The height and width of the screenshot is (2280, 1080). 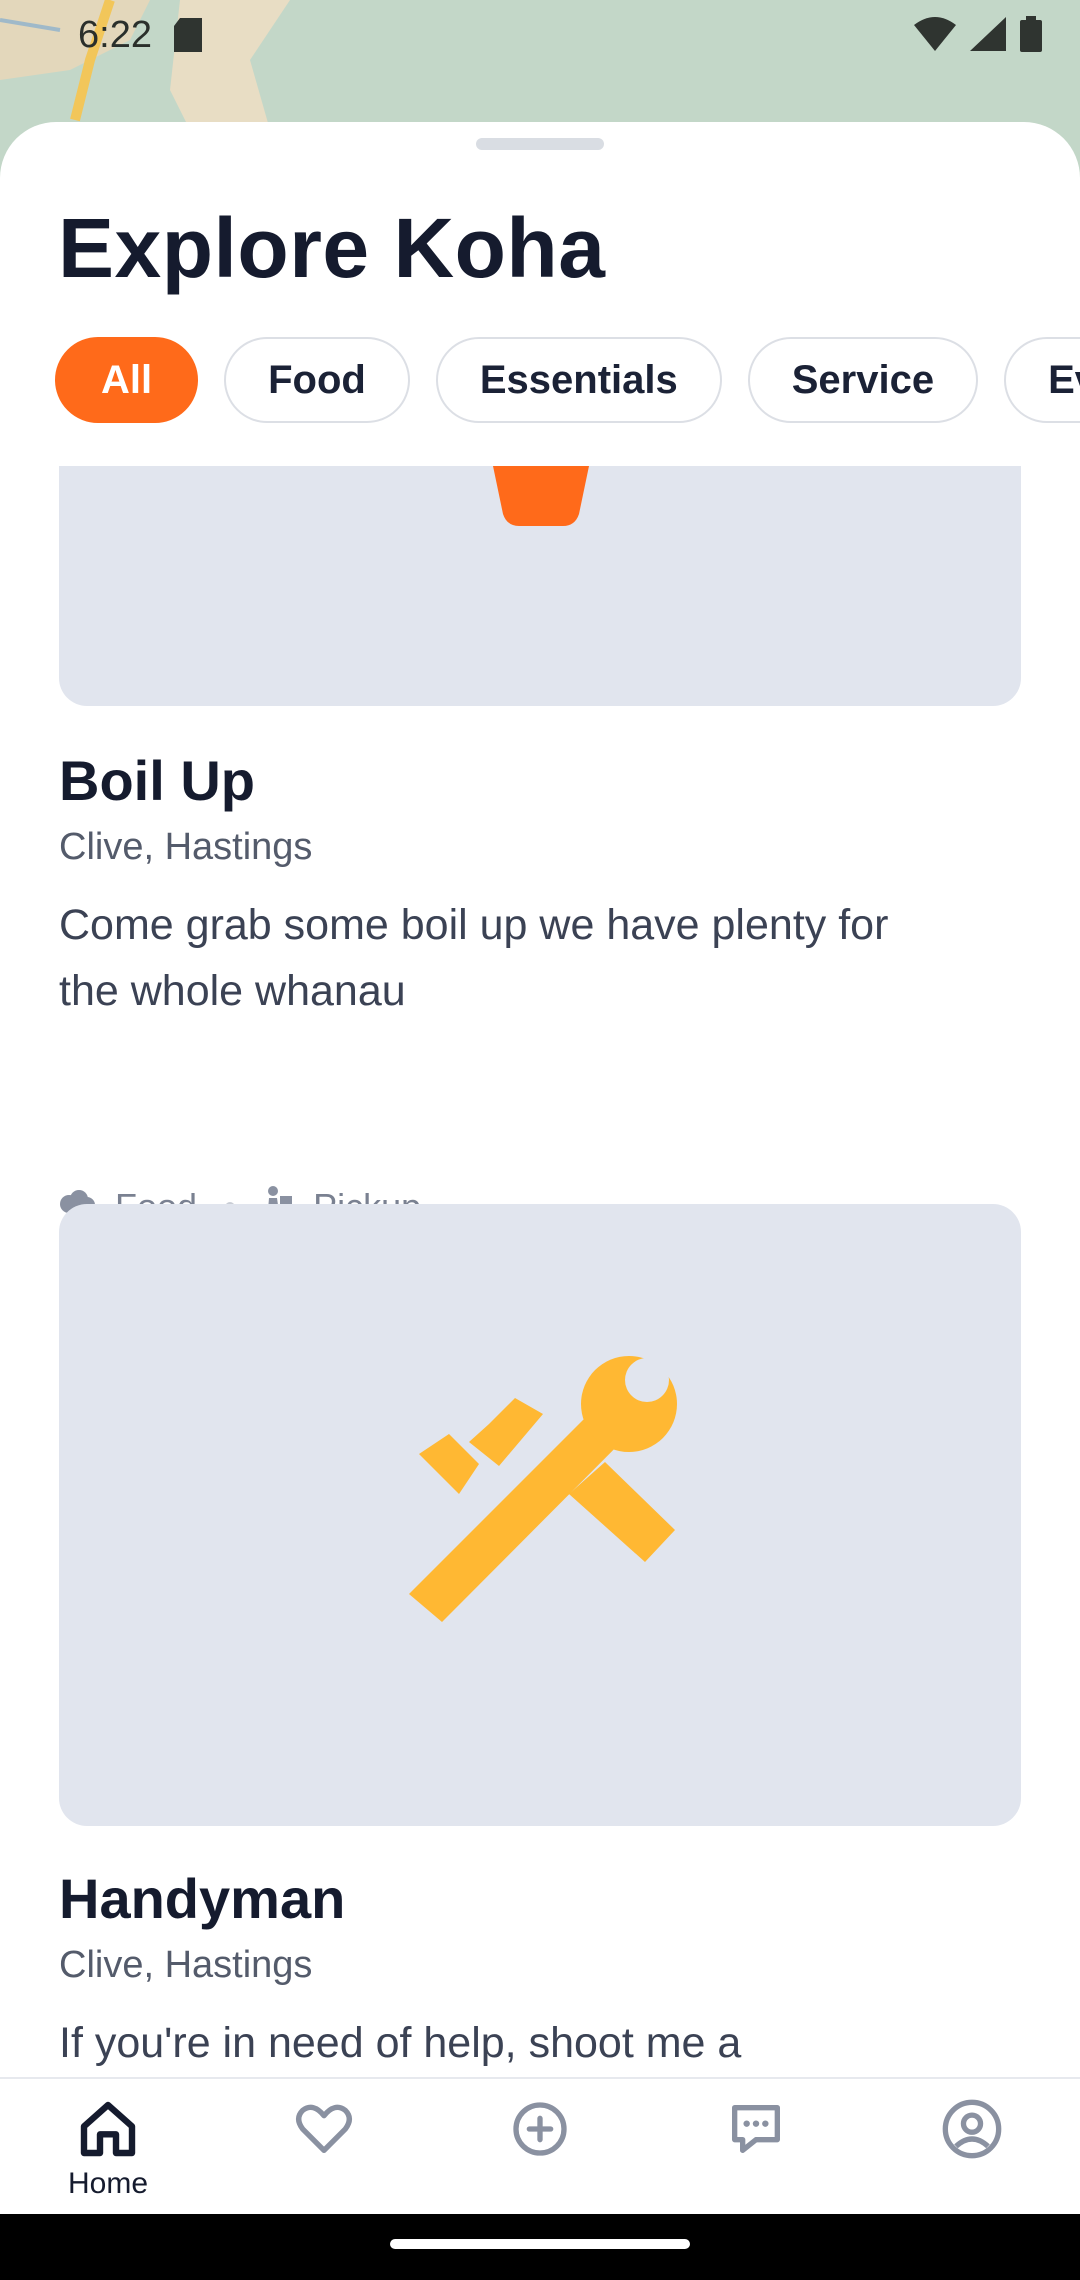 I want to click on filter-chip-events: Ev, so click(x=1042, y=380).